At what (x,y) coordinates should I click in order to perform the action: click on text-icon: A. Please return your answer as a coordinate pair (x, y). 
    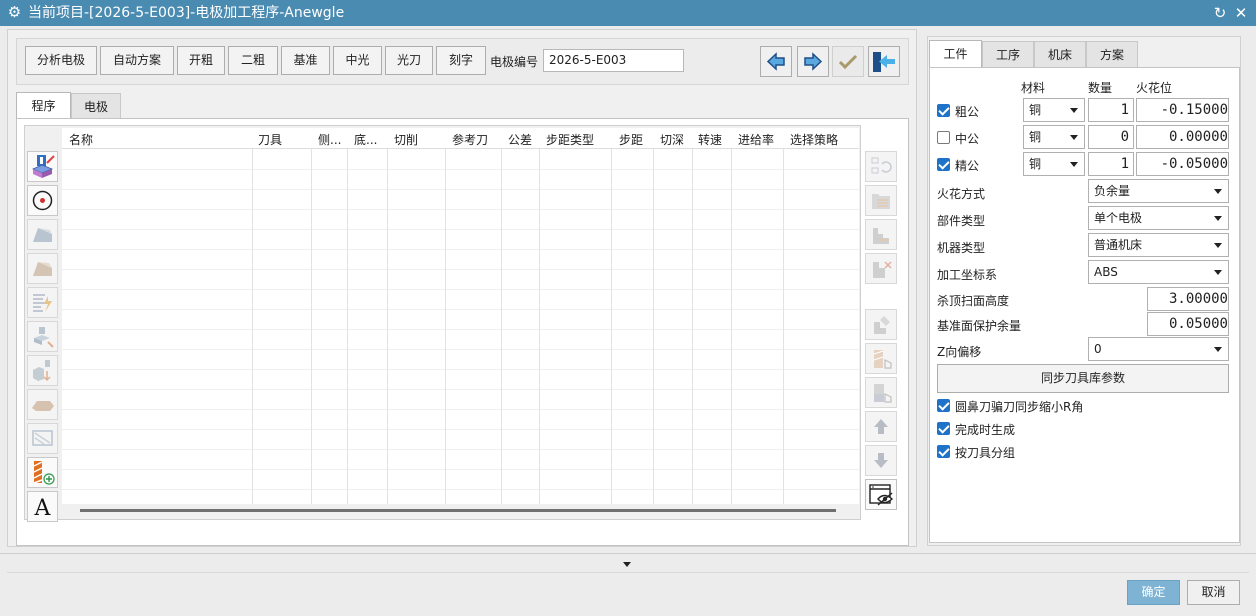
    Looking at the image, I should click on (42, 506).